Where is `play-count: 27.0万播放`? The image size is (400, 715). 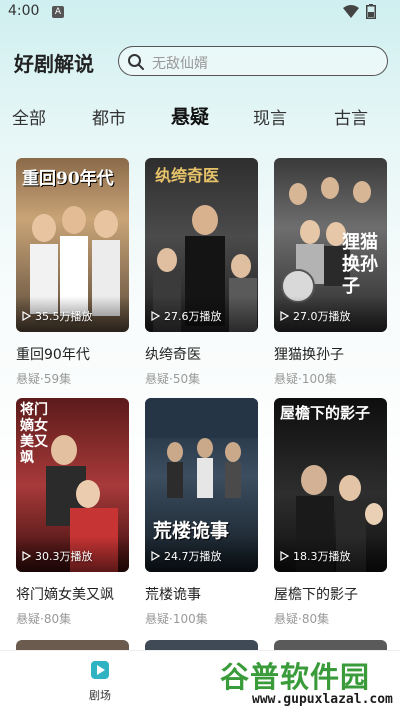 play-count: 27.0万播放 is located at coordinates (315, 316).